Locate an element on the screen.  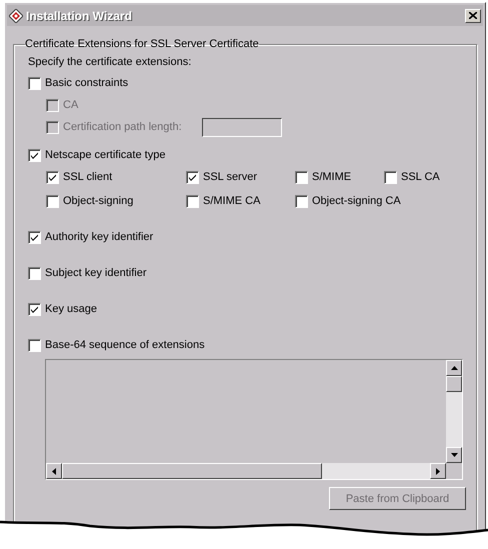
window-title: Installation Wizard is located at coordinates (79, 15).